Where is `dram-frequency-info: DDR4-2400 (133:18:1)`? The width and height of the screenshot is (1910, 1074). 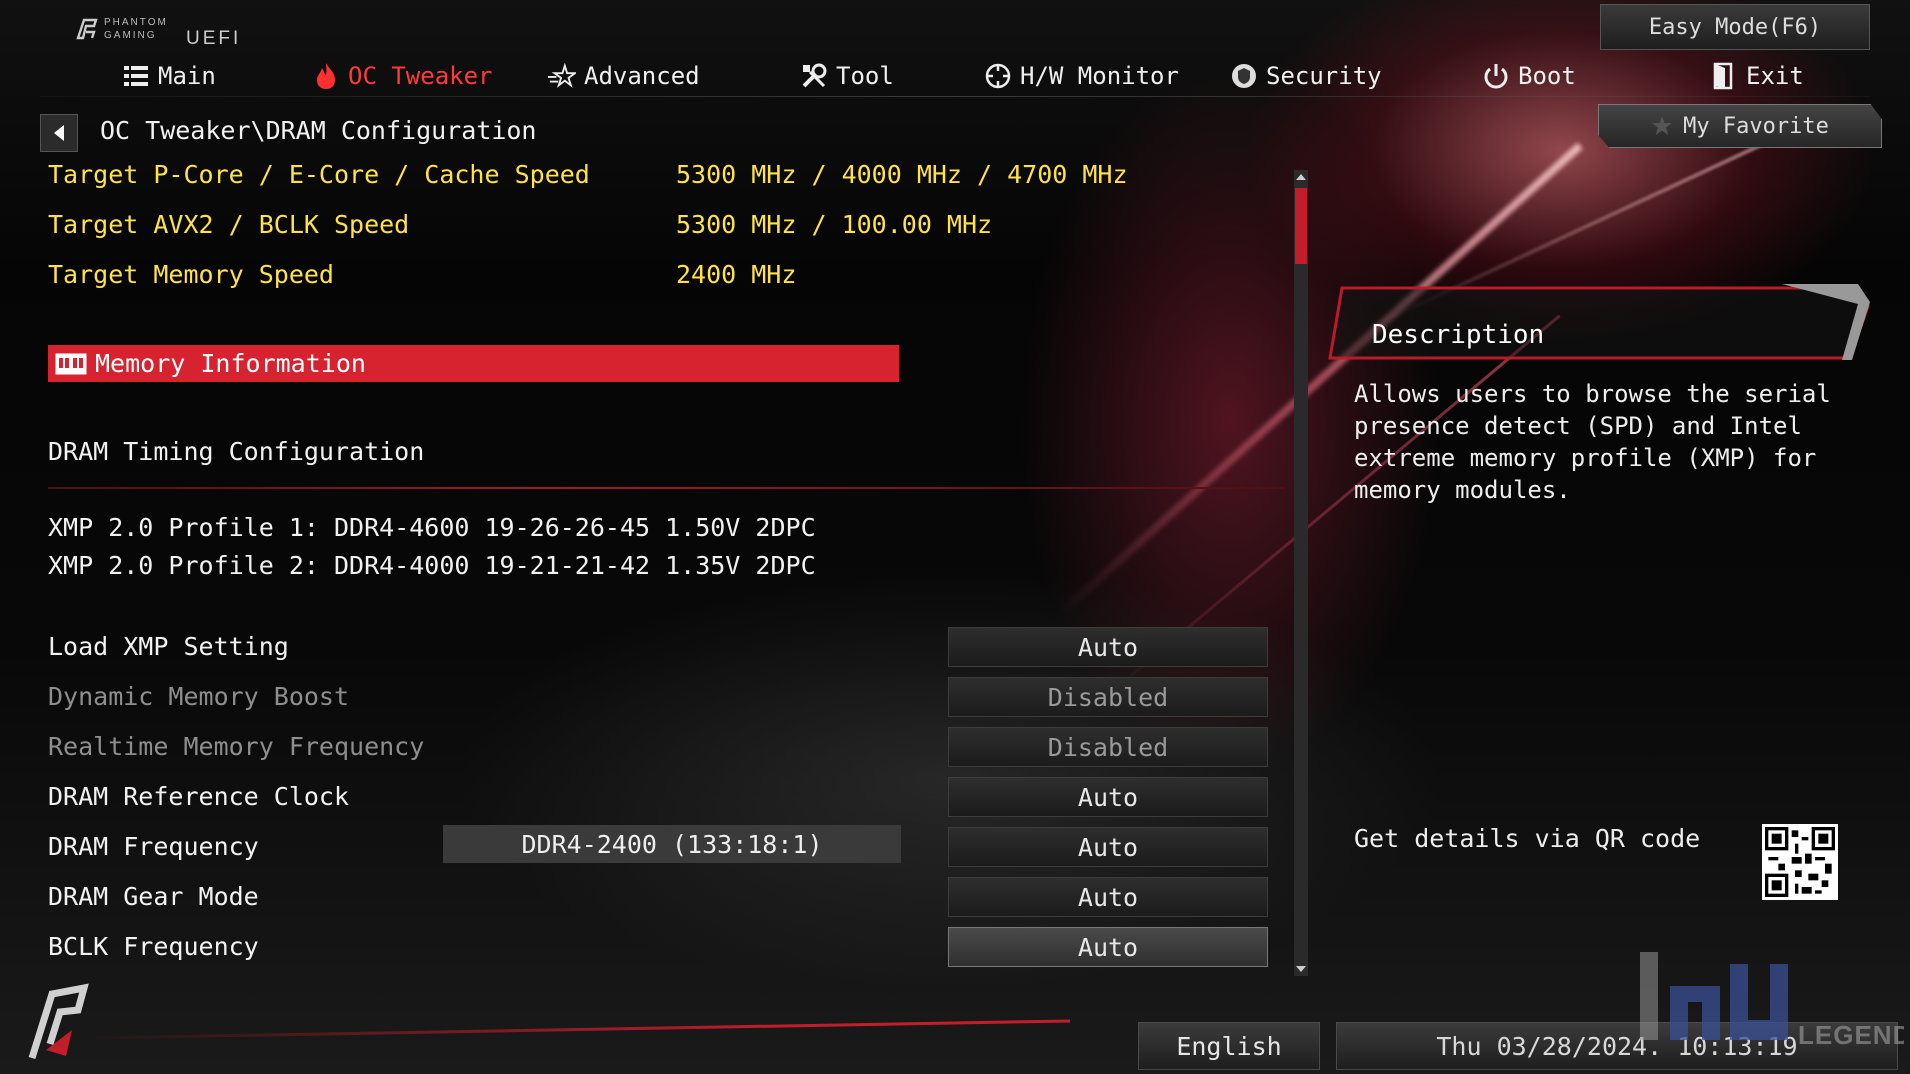
dram-frequency-info: DDR4-2400 (133:18:1) is located at coordinates (672, 844).